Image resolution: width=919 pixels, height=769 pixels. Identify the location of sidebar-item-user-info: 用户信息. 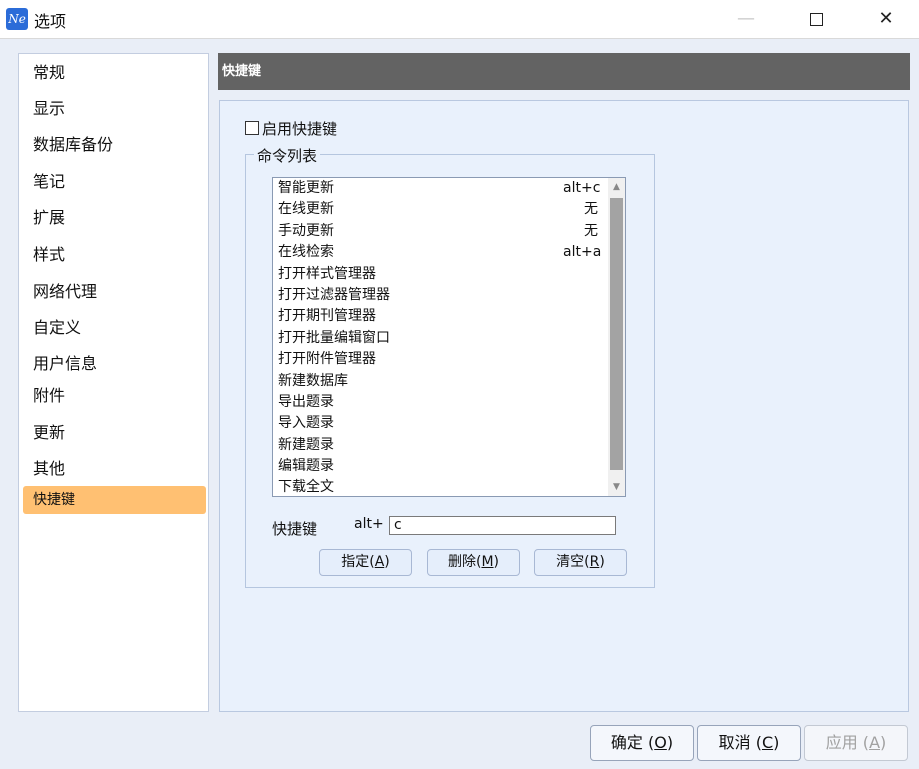
(114, 364).